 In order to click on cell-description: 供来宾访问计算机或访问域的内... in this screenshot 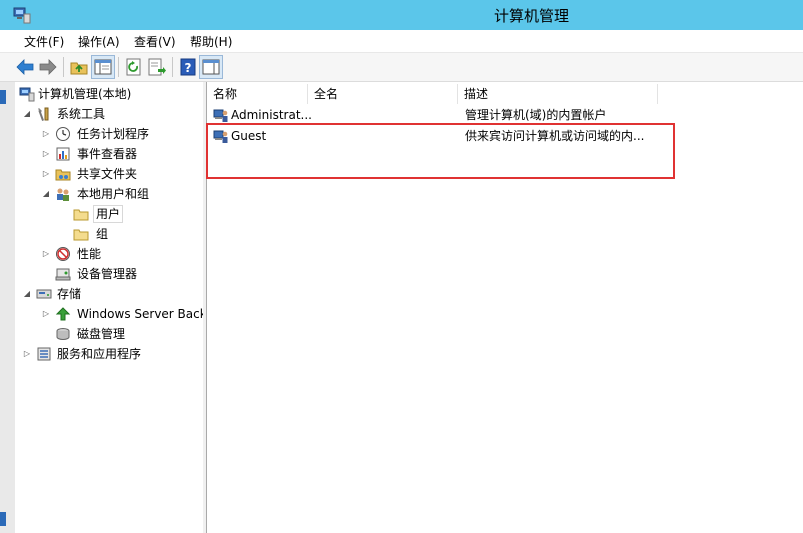, I will do `click(555, 136)`.